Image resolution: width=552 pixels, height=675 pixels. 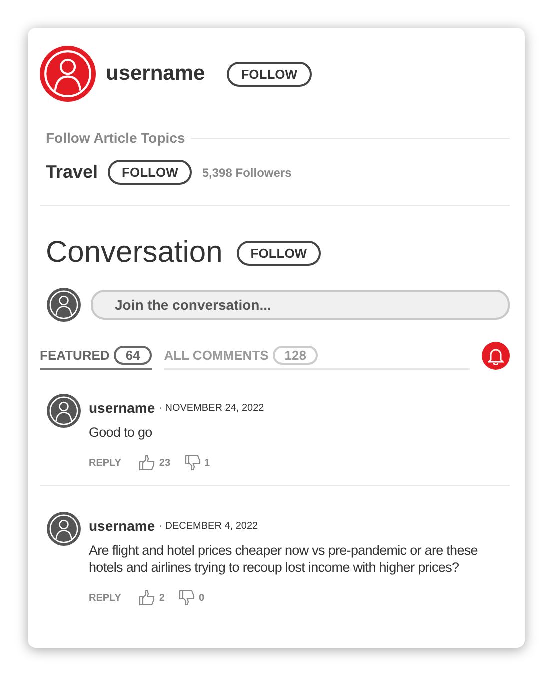 I want to click on dislike-count: 1, so click(x=207, y=463).